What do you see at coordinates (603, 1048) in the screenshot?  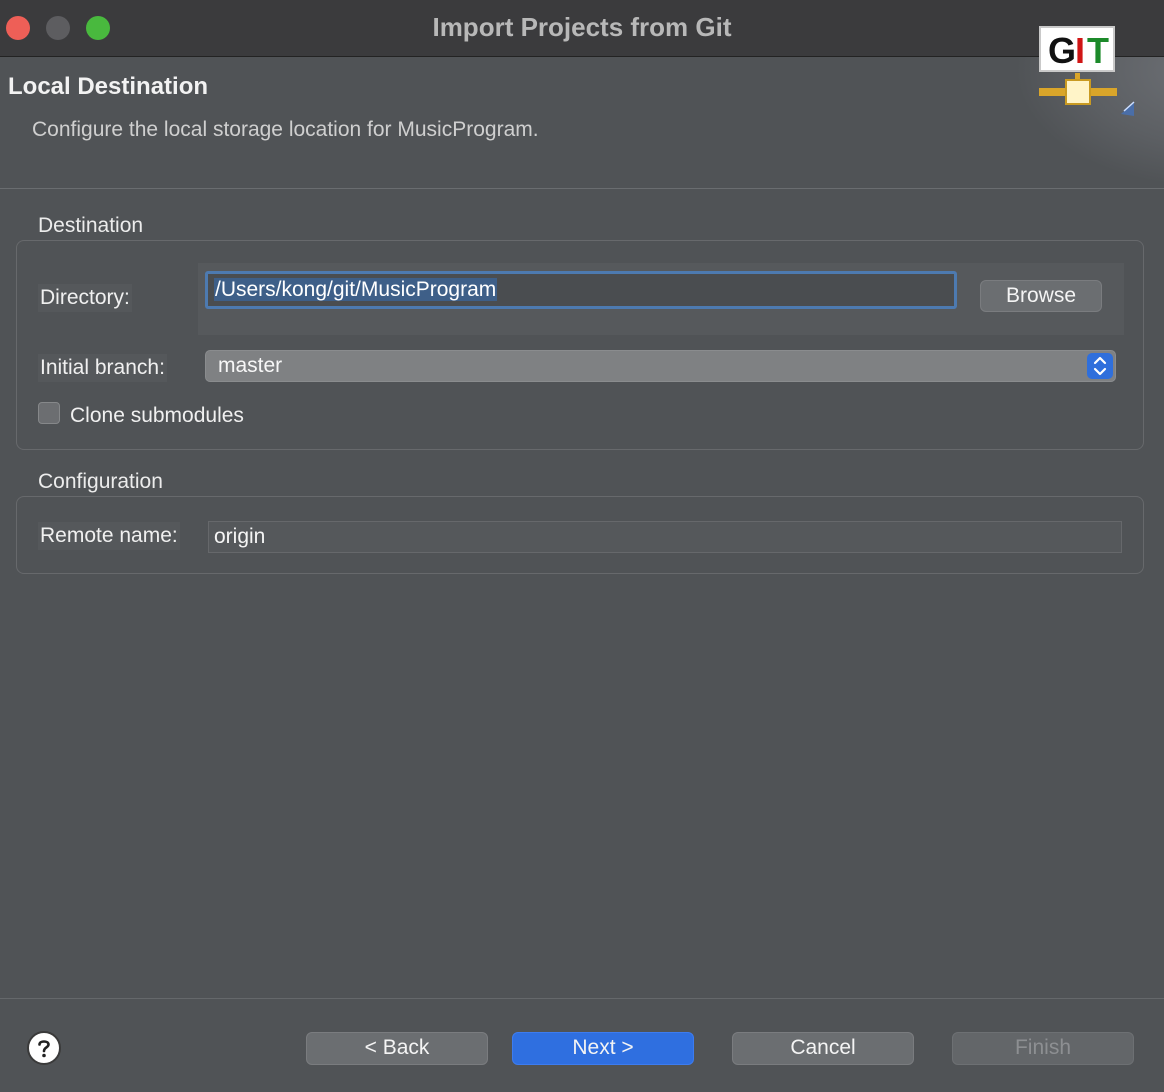 I see `next-button: Next >` at bounding box center [603, 1048].